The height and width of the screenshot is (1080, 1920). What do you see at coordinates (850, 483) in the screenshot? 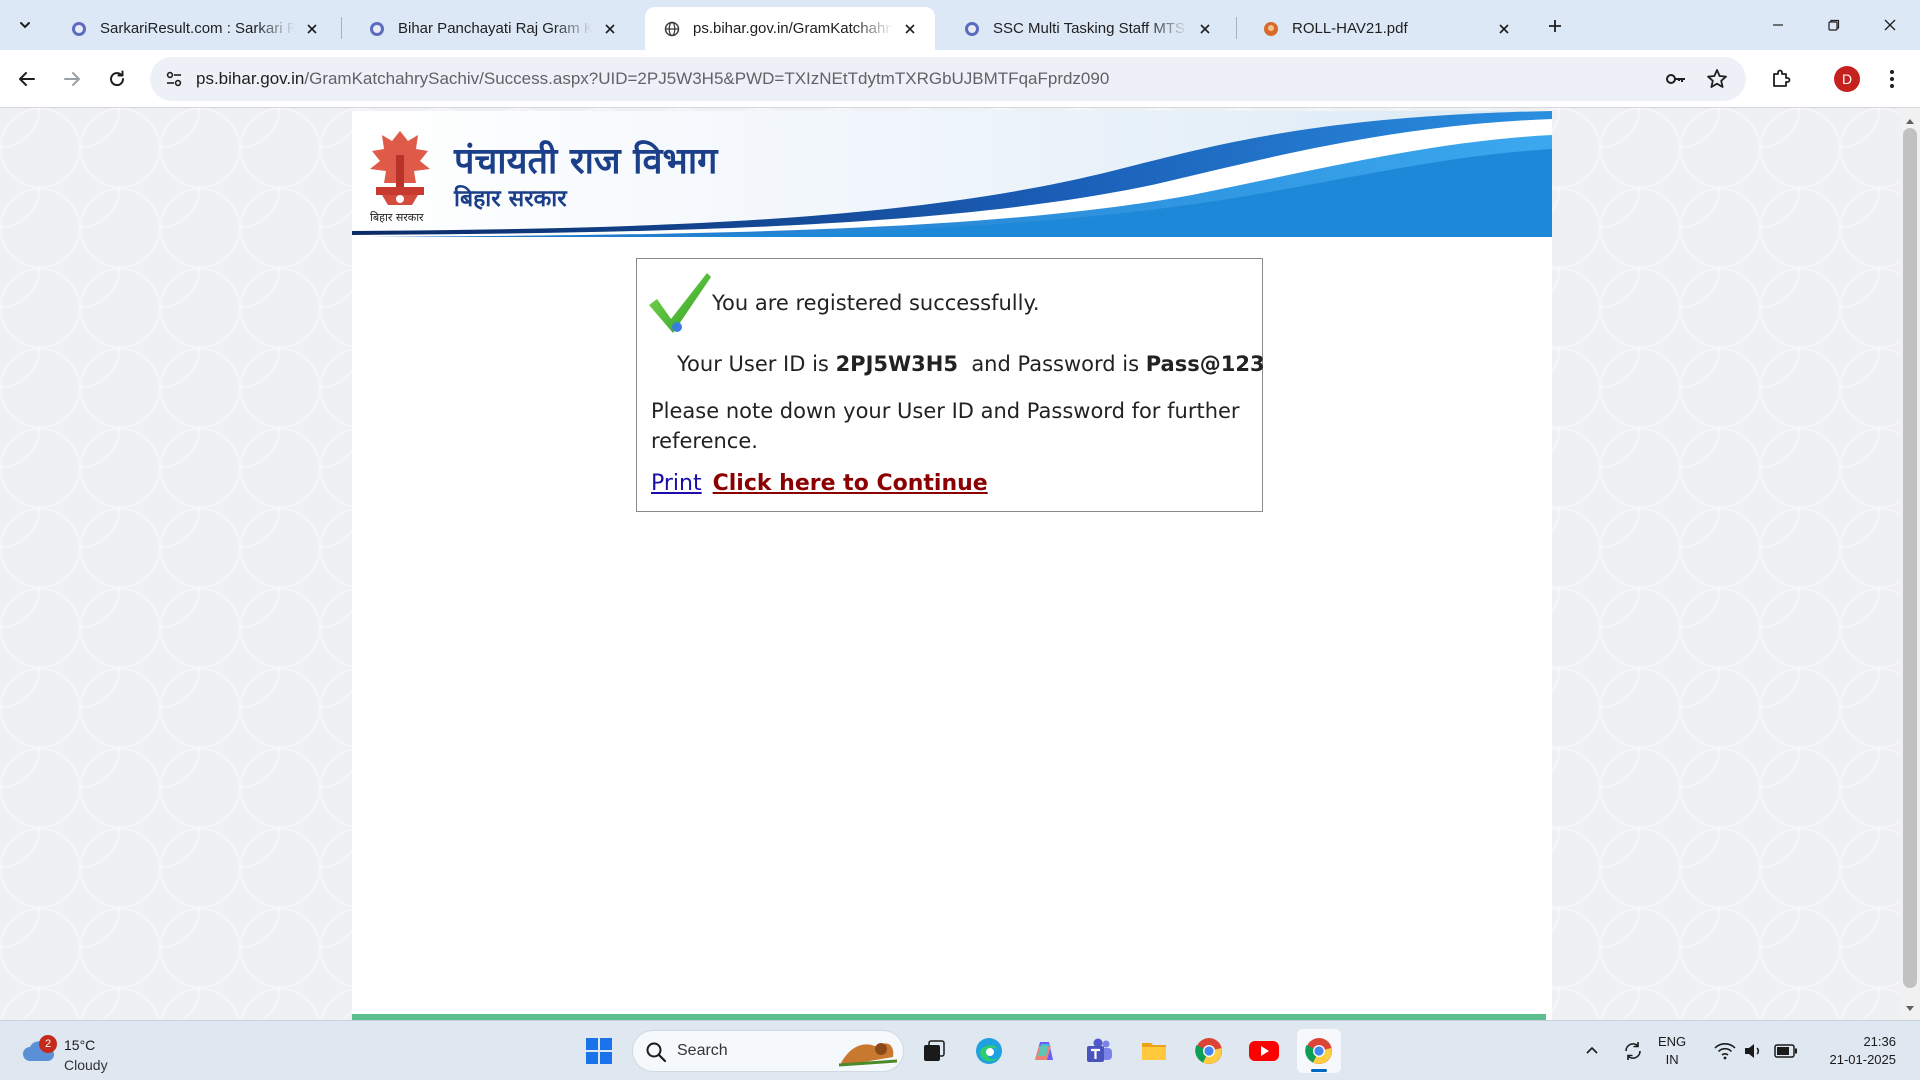
I see `continue-link: Click here to Continue` at bounding box center [850, 483].